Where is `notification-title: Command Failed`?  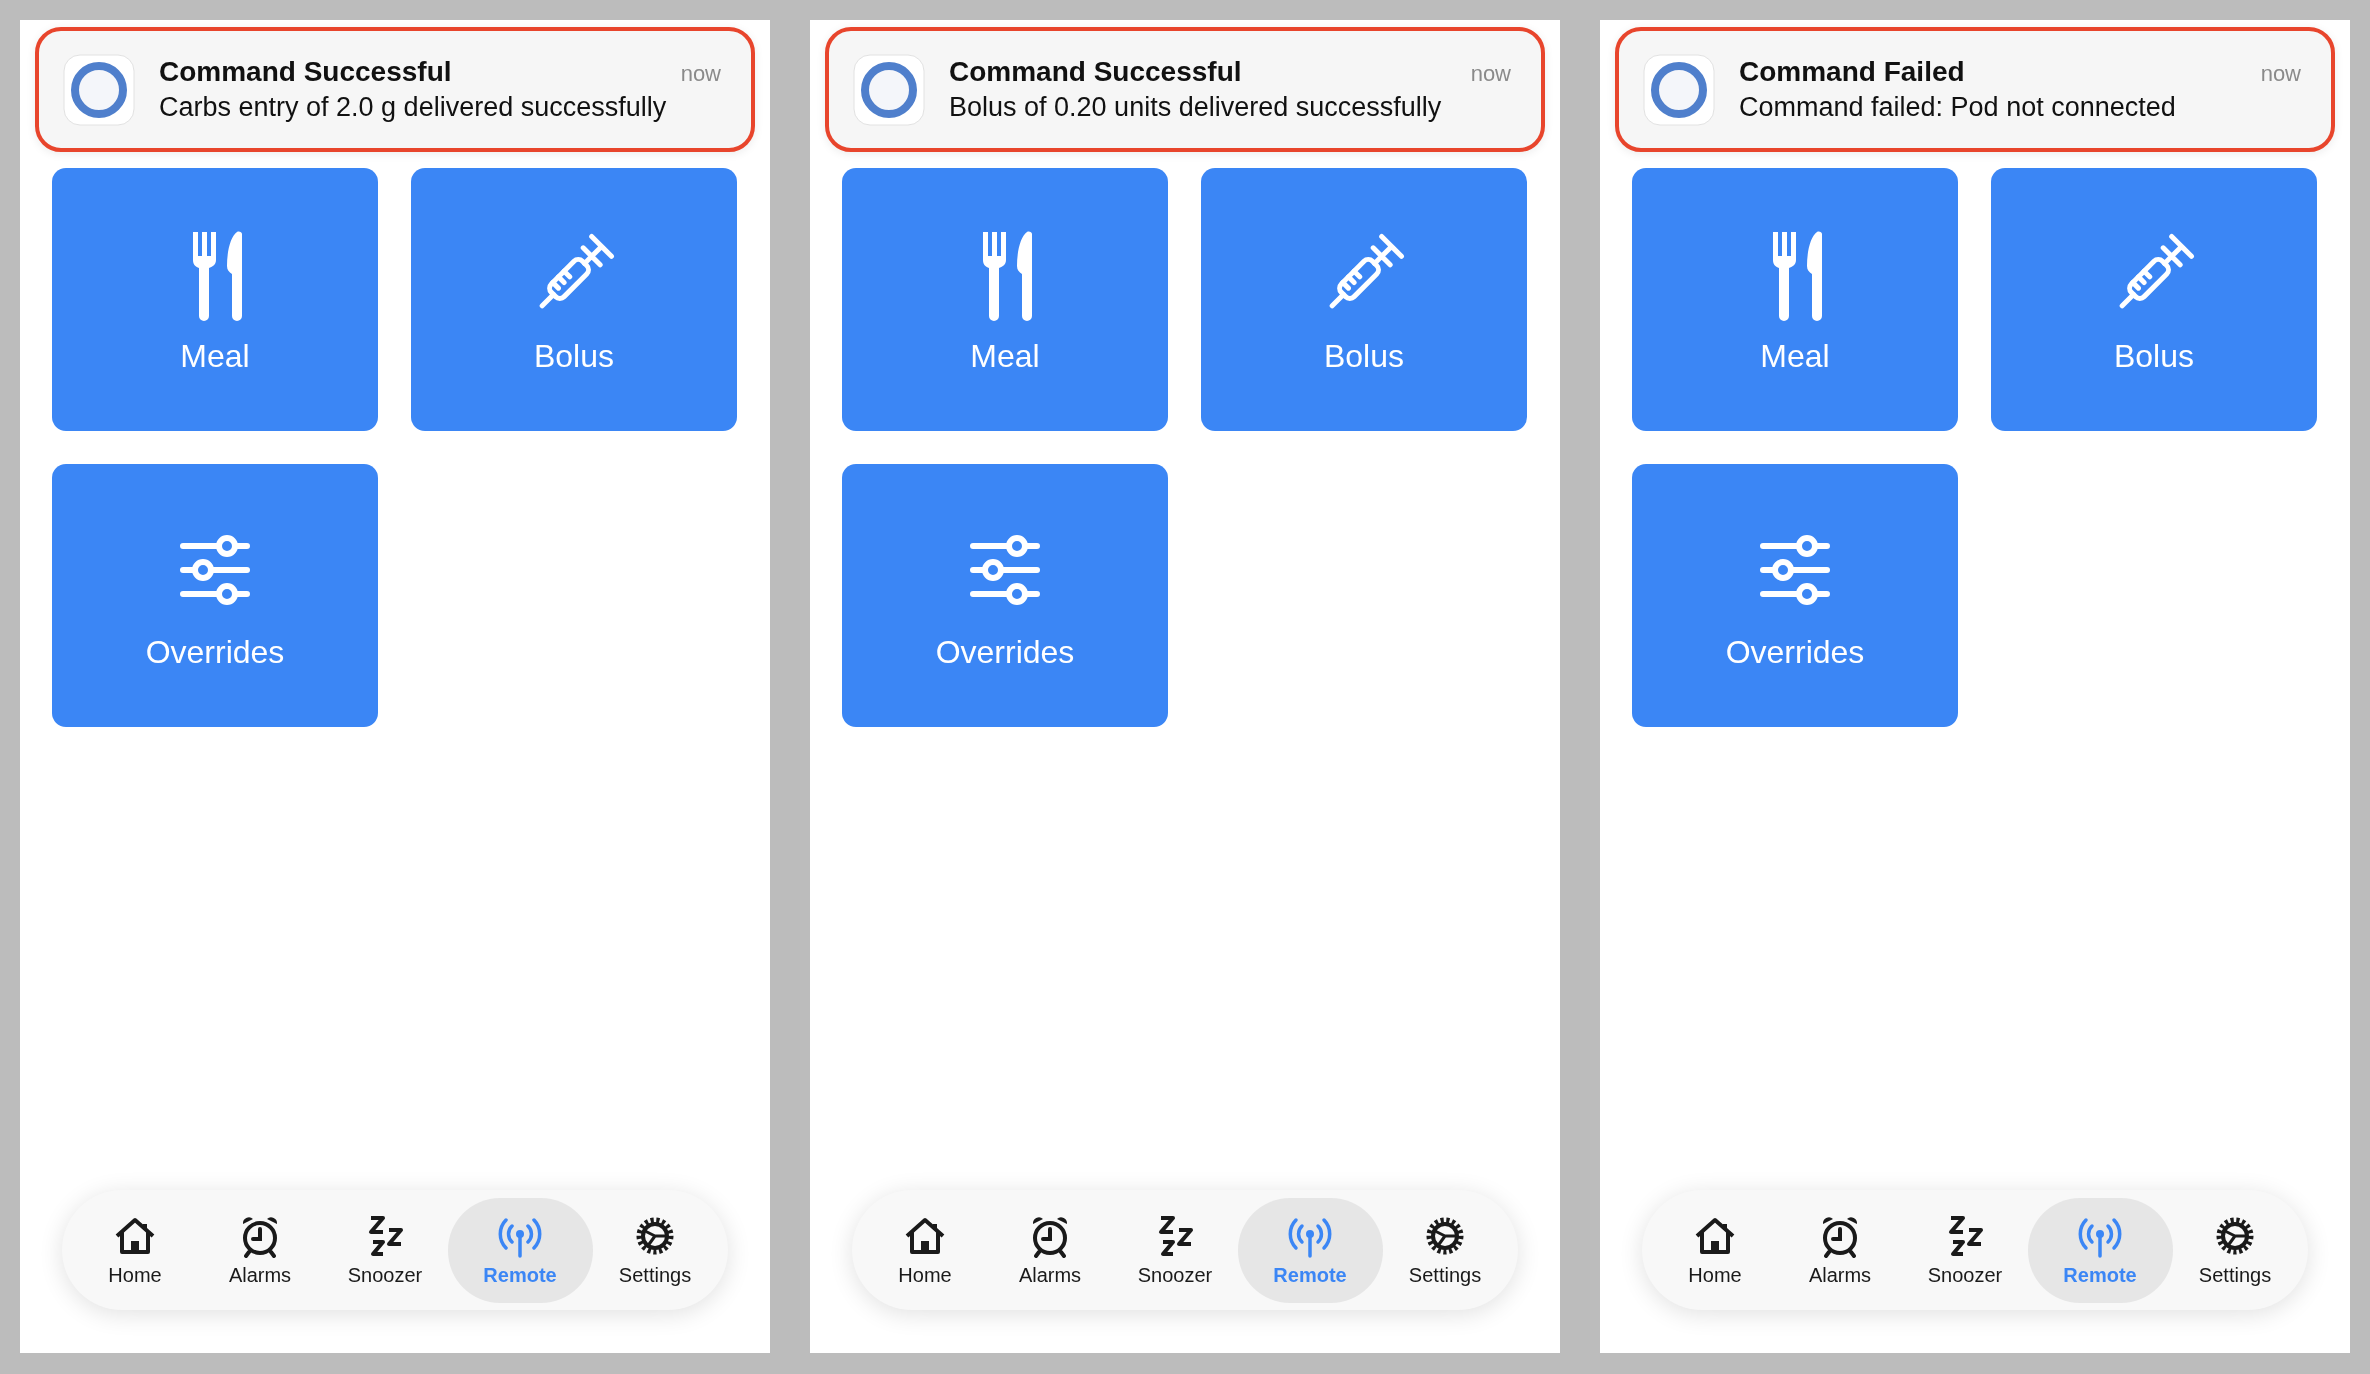
notification-title: Command Failed is located at coordinates (1852, 72).